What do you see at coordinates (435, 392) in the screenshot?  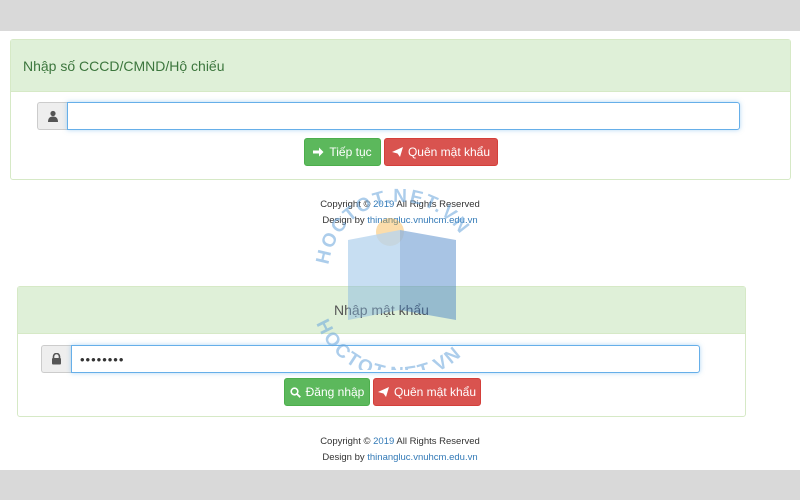 I see `forgot-password-label-2: Quên mật khẩu` at bounding box center [435, 392].